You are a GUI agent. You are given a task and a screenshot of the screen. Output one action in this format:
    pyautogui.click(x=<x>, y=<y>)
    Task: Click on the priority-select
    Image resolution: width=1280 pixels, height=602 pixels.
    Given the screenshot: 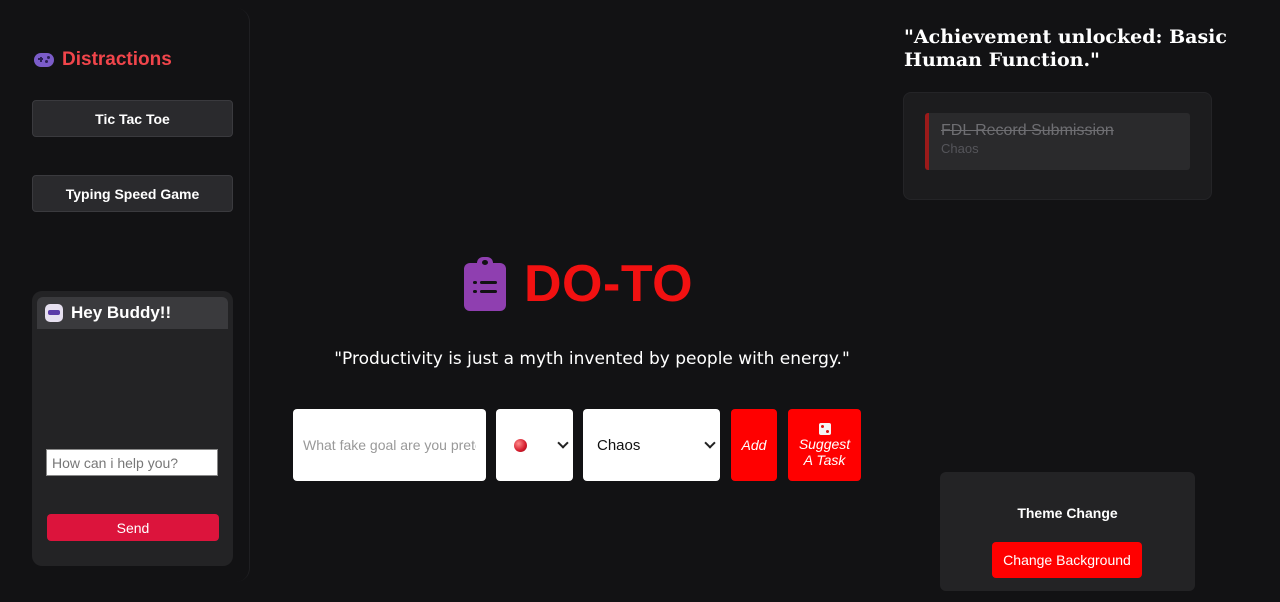 What is the action you would take?
    pyautogui.click(x=534, y=445)
    